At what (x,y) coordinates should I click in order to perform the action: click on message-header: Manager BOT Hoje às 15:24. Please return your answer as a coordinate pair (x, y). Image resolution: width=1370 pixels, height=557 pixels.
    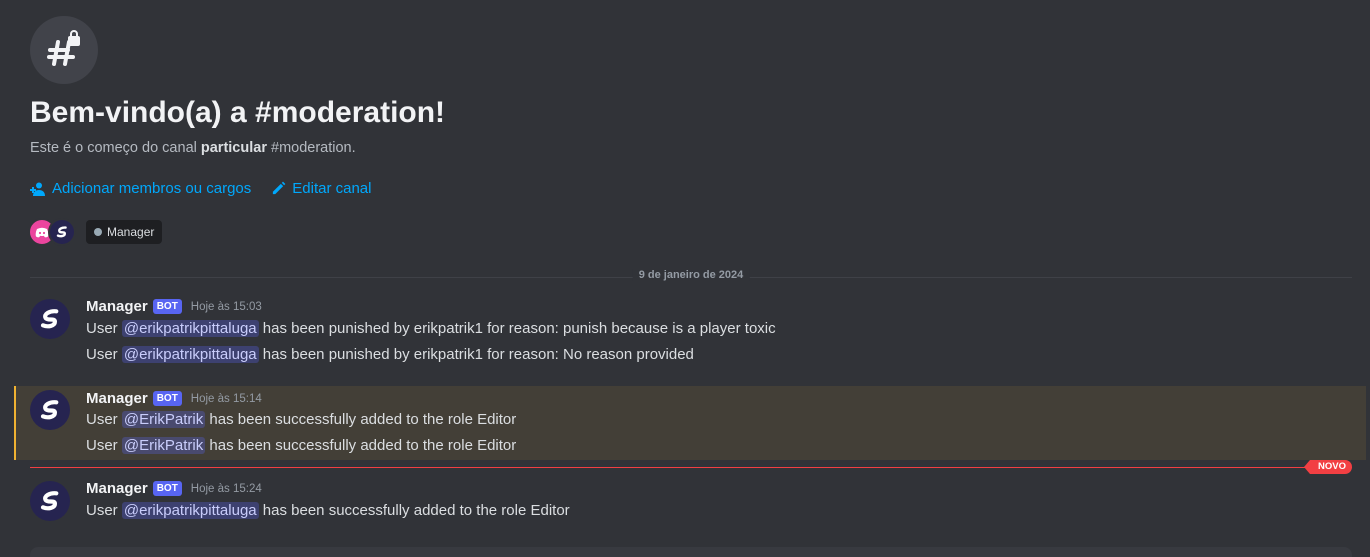
    Looking at the image, I should click on (174, 488).